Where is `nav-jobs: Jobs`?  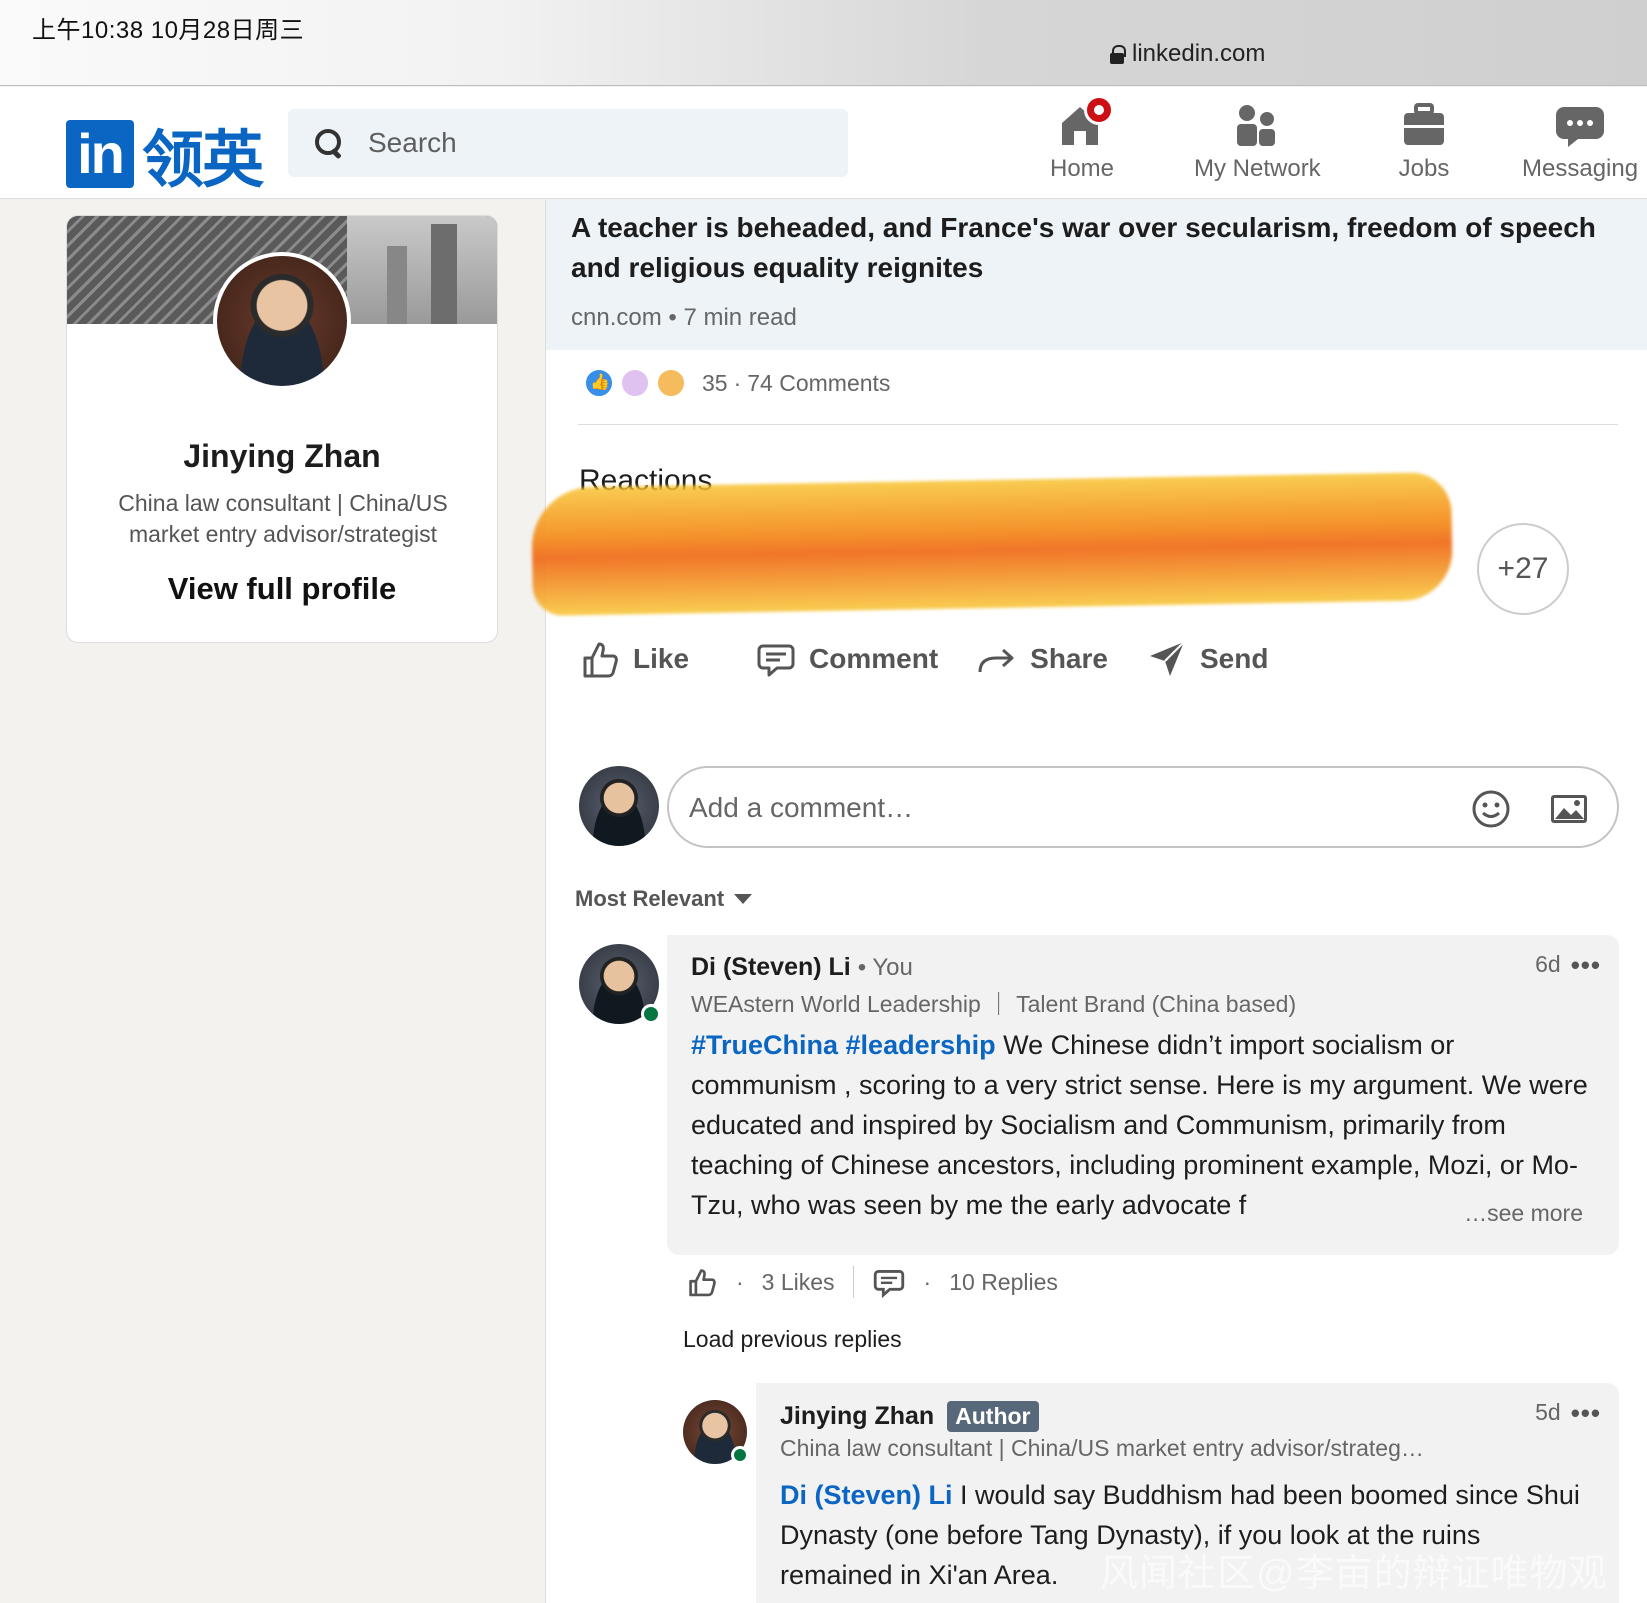 nav-jobs: Jobs is located at coordinates (1424, 141).